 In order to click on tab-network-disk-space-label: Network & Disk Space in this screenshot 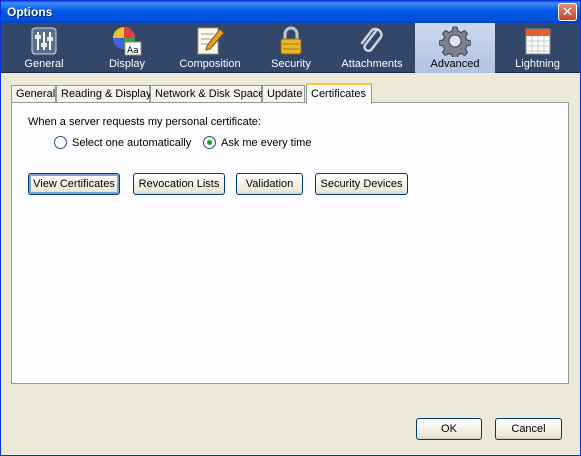, I will do `click(210, 94)`.